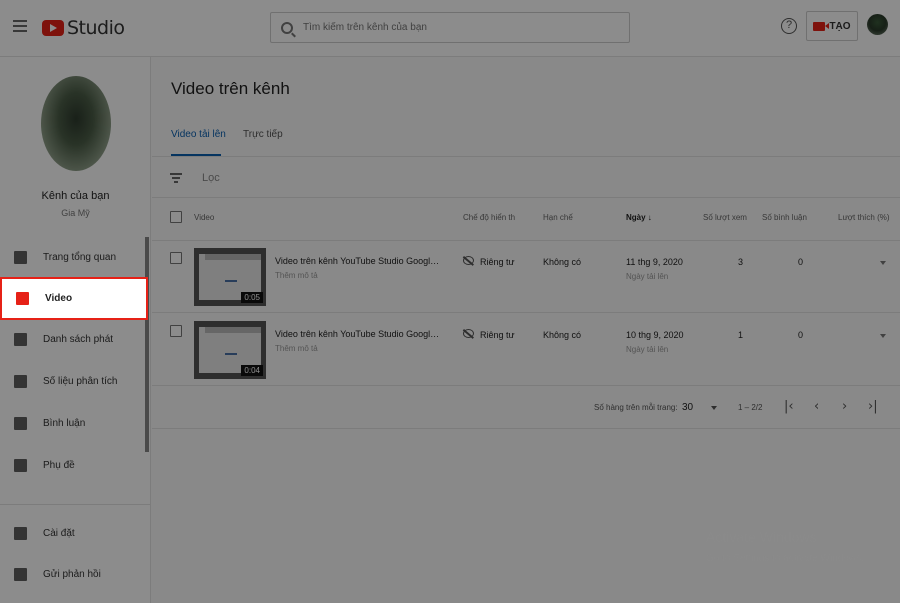 This screenshot has width=900, height=603. What do you see at coordinates (453, 27) in the screenshot?
I see `search-input` at bounding box center [453, 27].